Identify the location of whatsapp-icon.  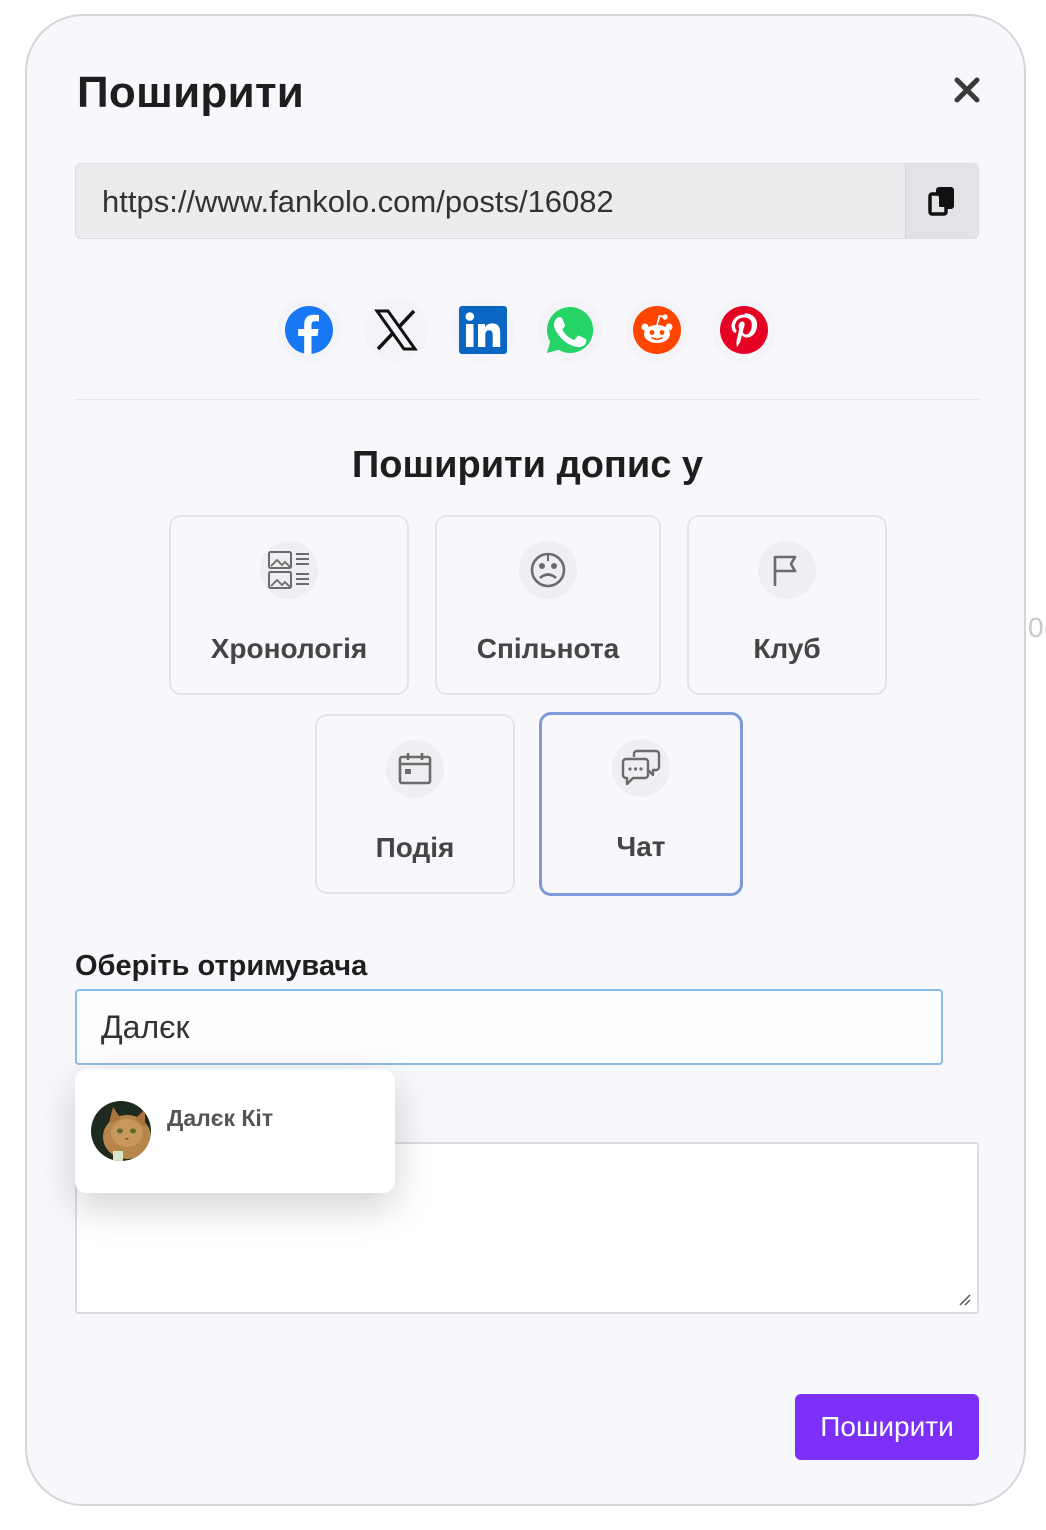
(570, 329).